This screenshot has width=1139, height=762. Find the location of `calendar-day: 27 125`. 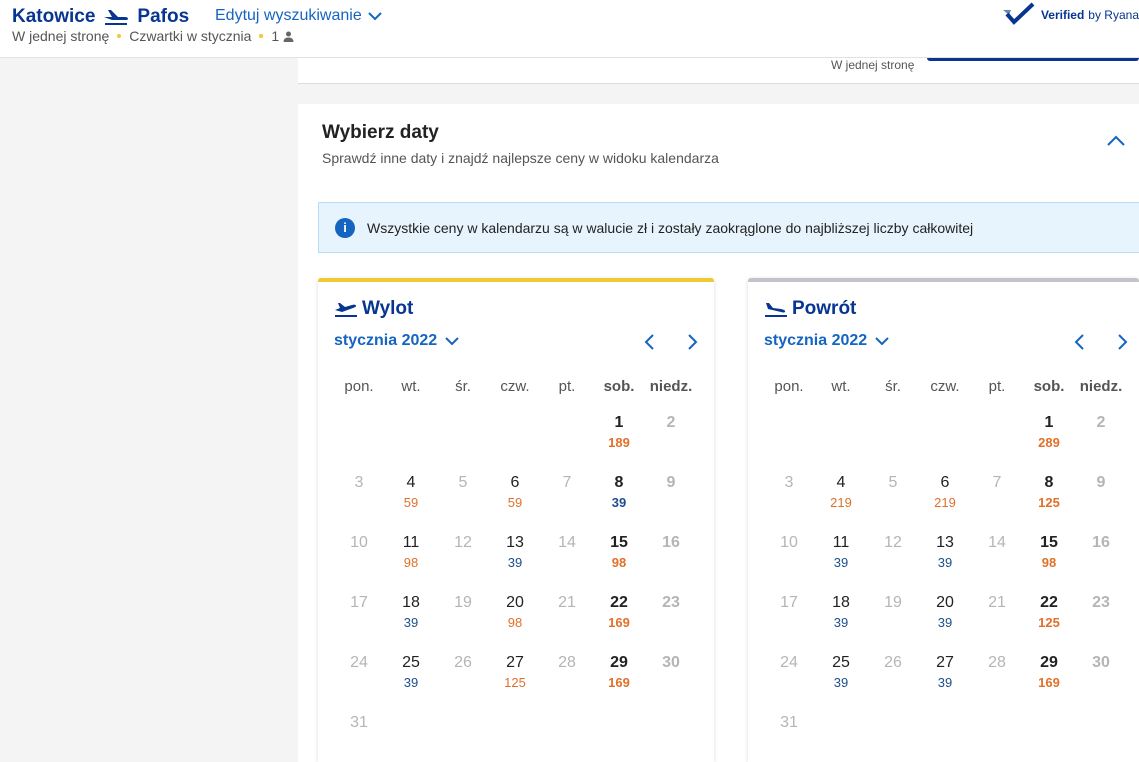

calendar-day: 27 125 is located at coordinates (515, 676).